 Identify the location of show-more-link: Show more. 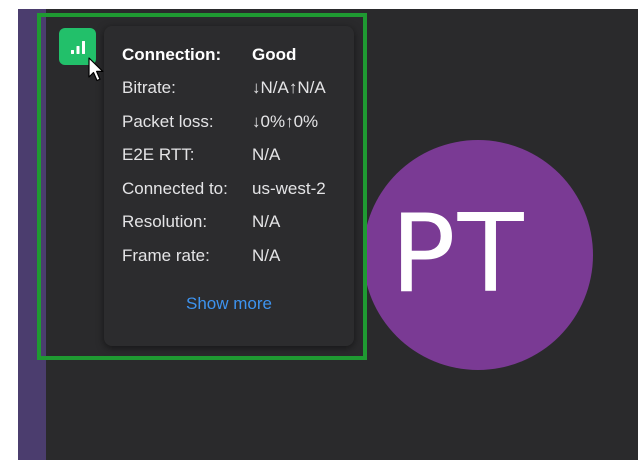
(229, 304).